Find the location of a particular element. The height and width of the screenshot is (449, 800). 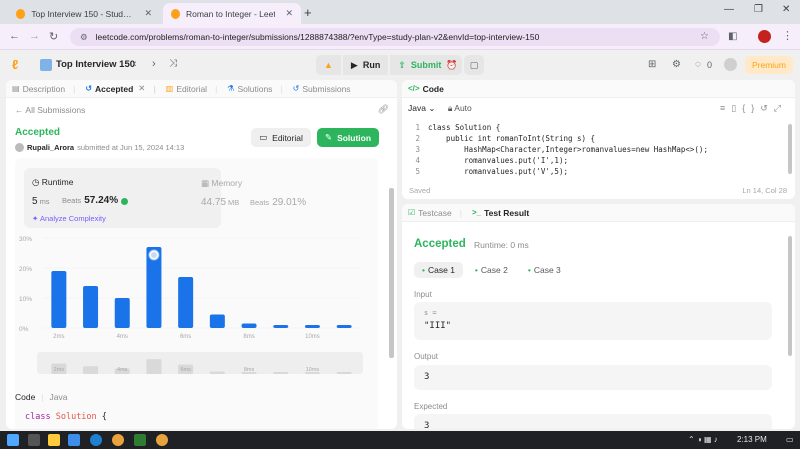

tab-testcase: ☑ Testcase | is located at coordinates (435, 213).